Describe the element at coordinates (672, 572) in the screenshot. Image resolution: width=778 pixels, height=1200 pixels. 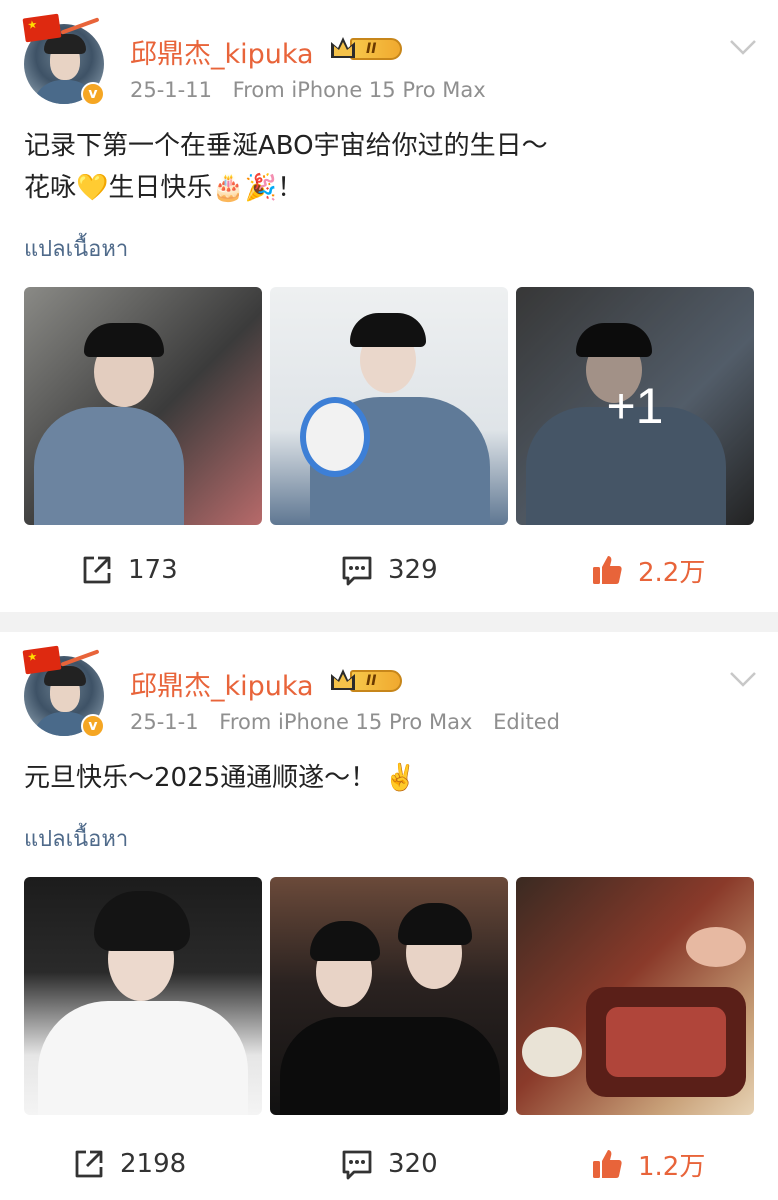
I see `like-count: 2.2万` at that location.